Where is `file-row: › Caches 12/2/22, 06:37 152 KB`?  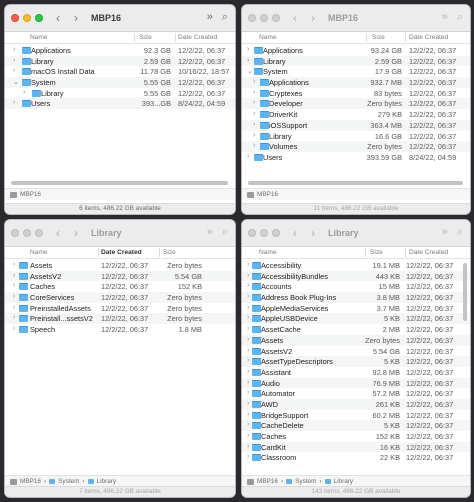 file-row: › Caches 12/2/22, 06:37 152 KB is located at coordinates (120, 286).